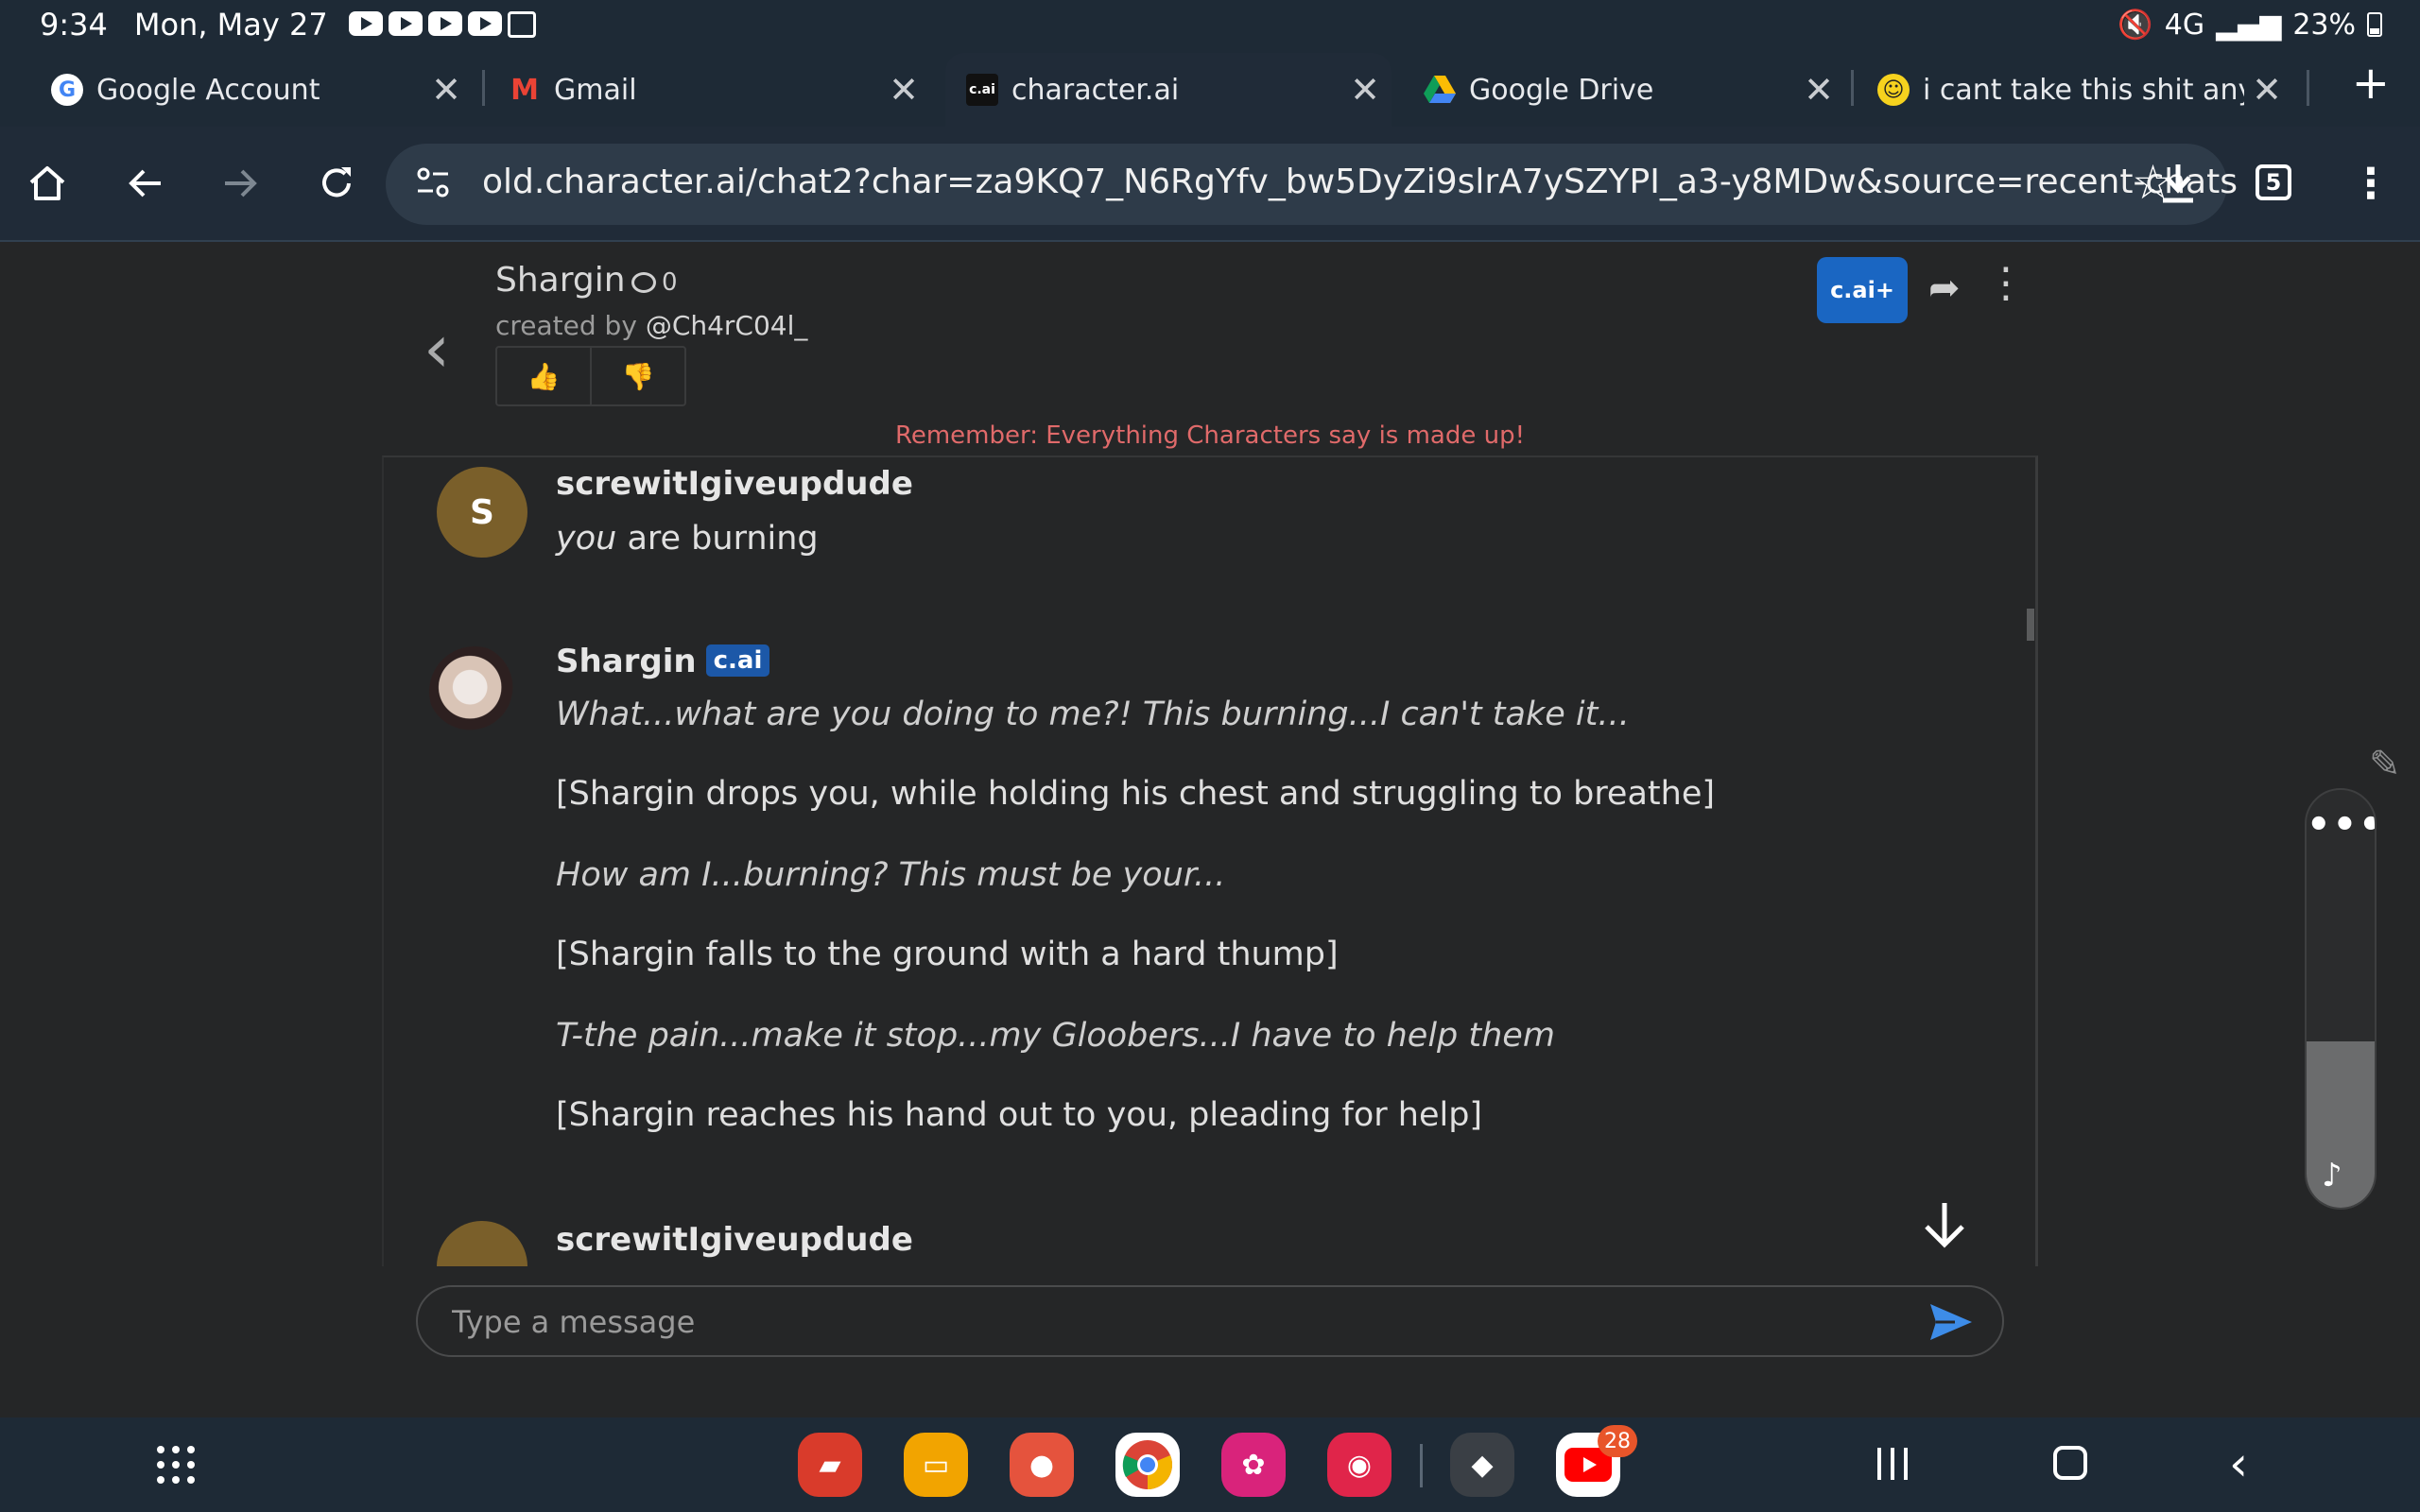  I want to click on camera-app-icon: ◉, so click(1359, 1465).